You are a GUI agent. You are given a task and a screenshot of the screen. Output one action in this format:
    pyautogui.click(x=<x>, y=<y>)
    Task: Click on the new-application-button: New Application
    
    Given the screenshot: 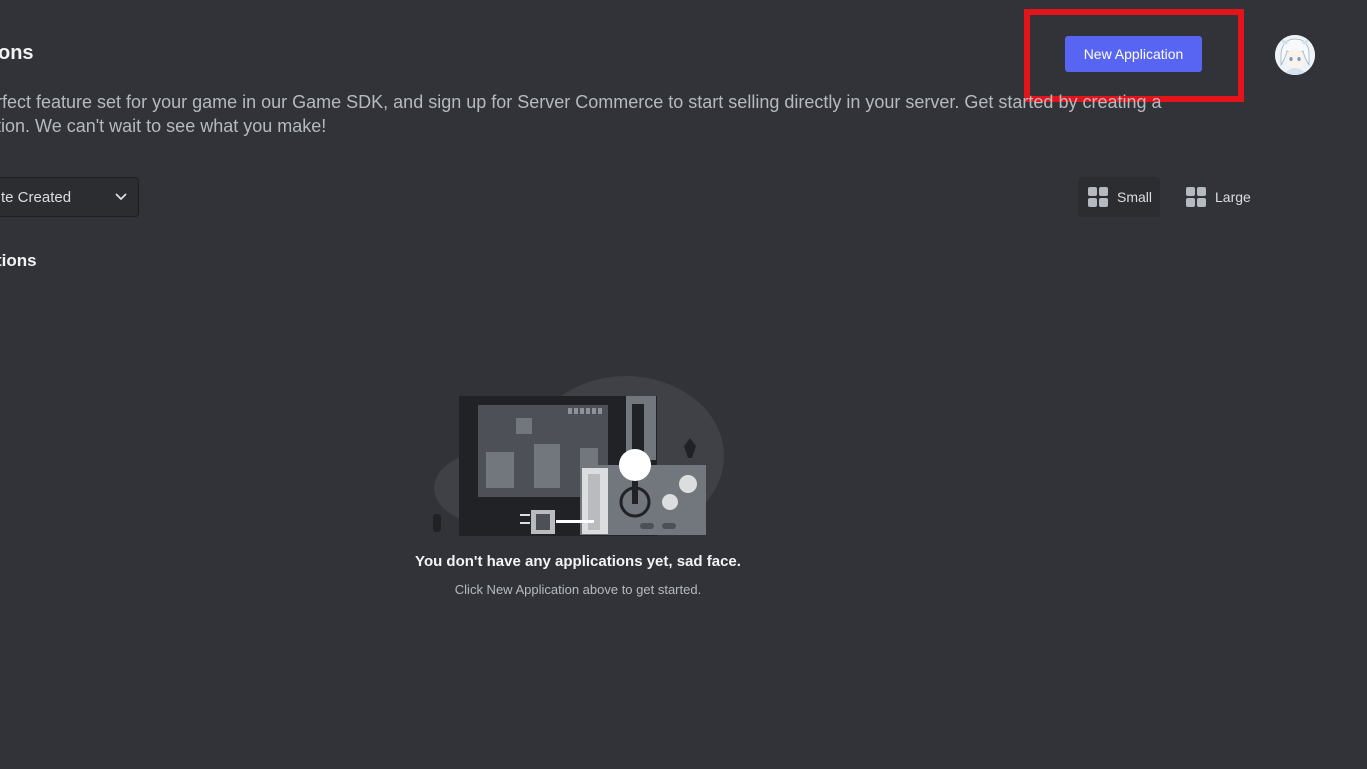 What is the action you would take?
    pyautogui.click(x=1133, y=54)
    